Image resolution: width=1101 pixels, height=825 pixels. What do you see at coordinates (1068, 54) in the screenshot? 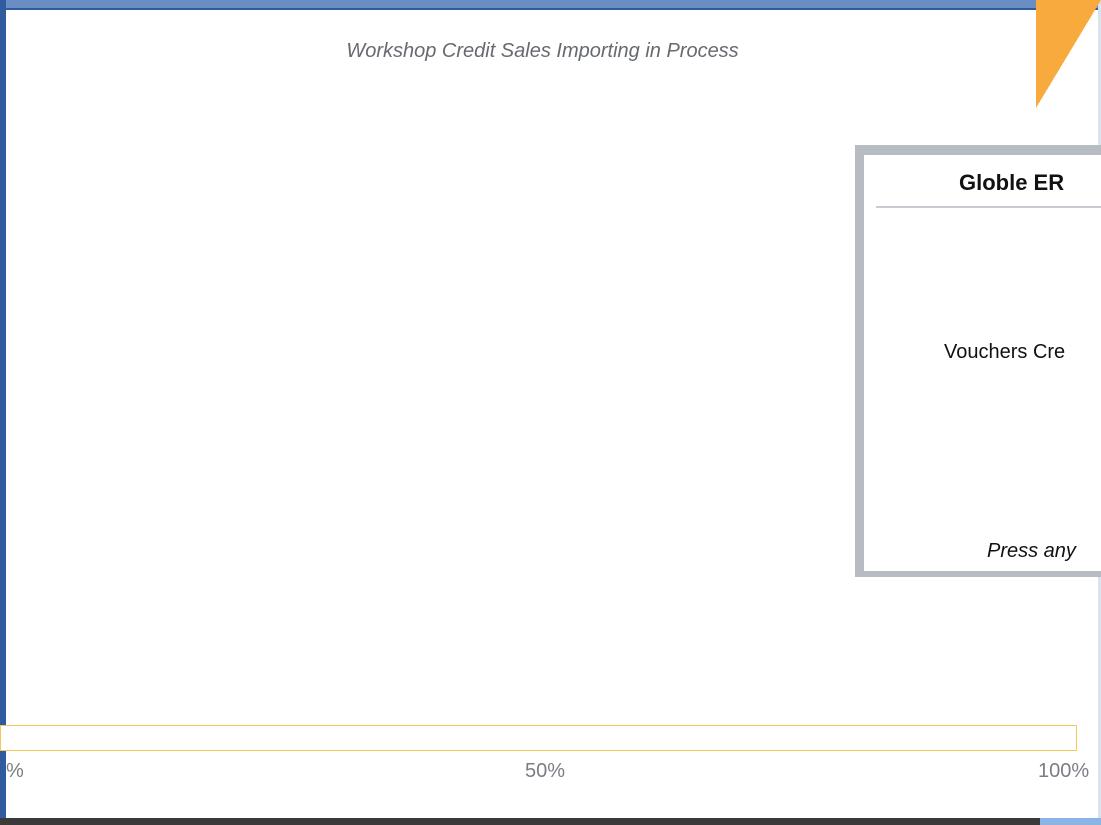
I see `corner-accent-triangle` at bounding box center [1068, 54].